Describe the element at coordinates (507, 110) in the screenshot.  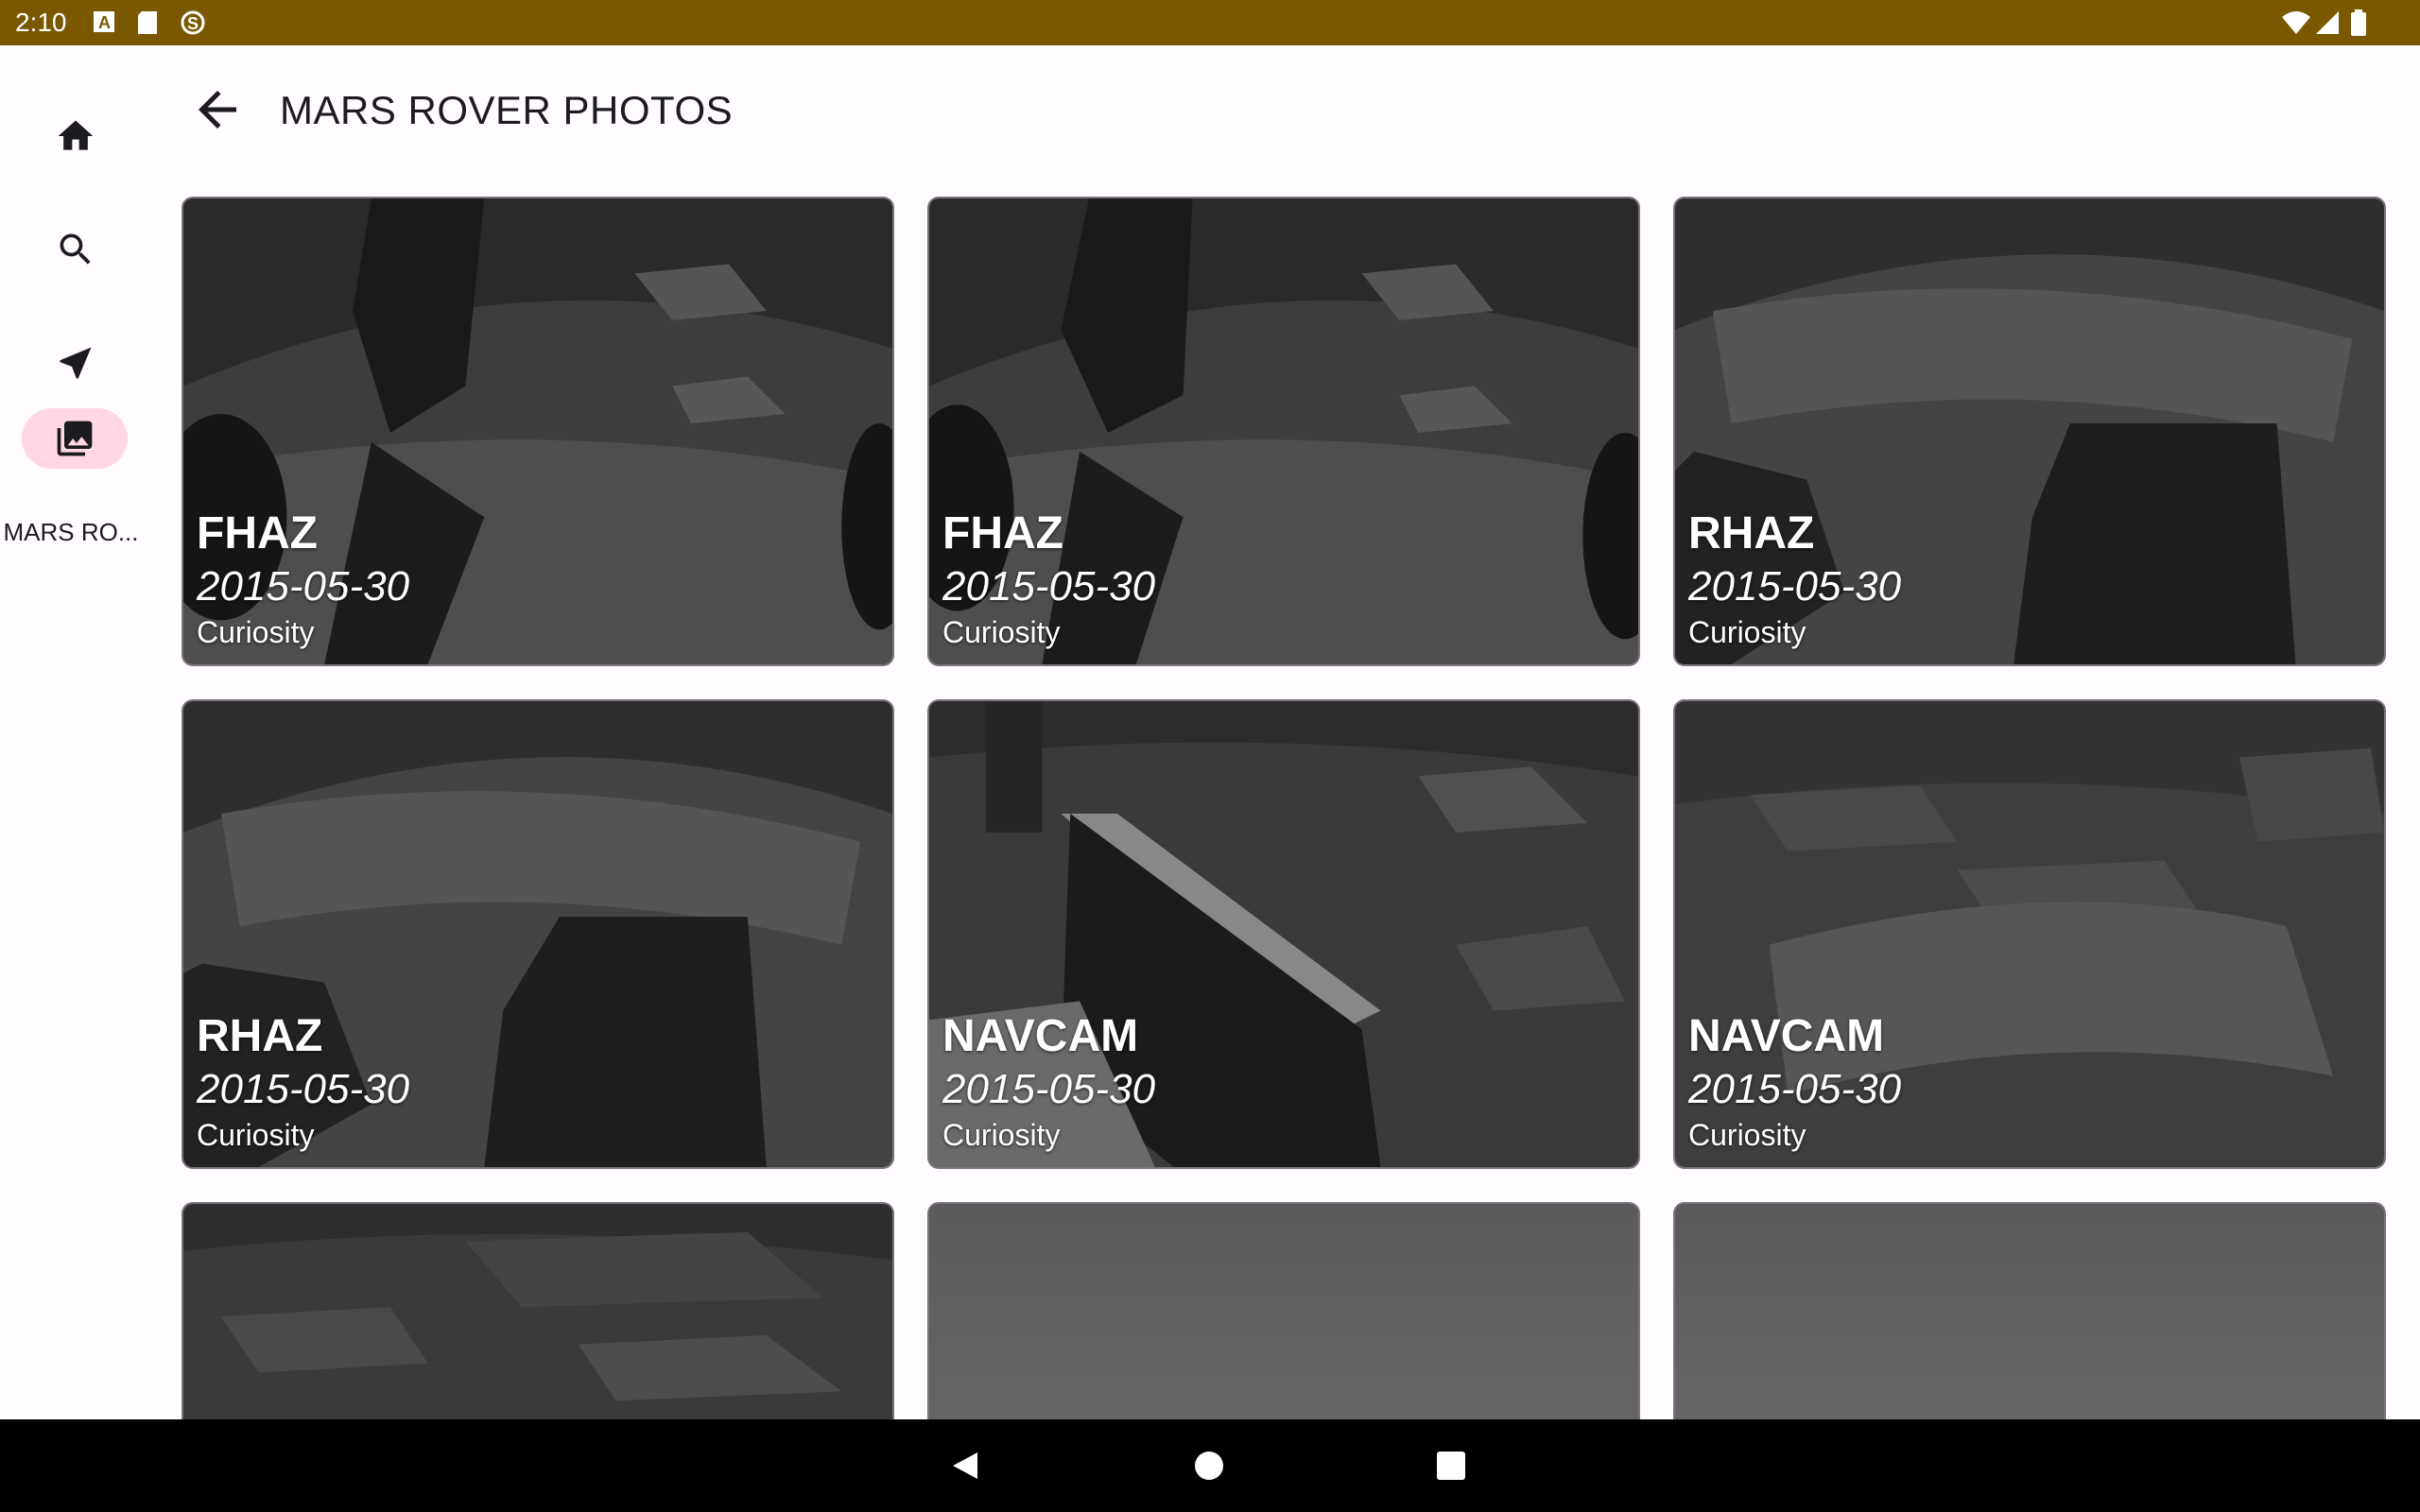
I see `page-title: MARS ROVER PHOTOS` at that location.